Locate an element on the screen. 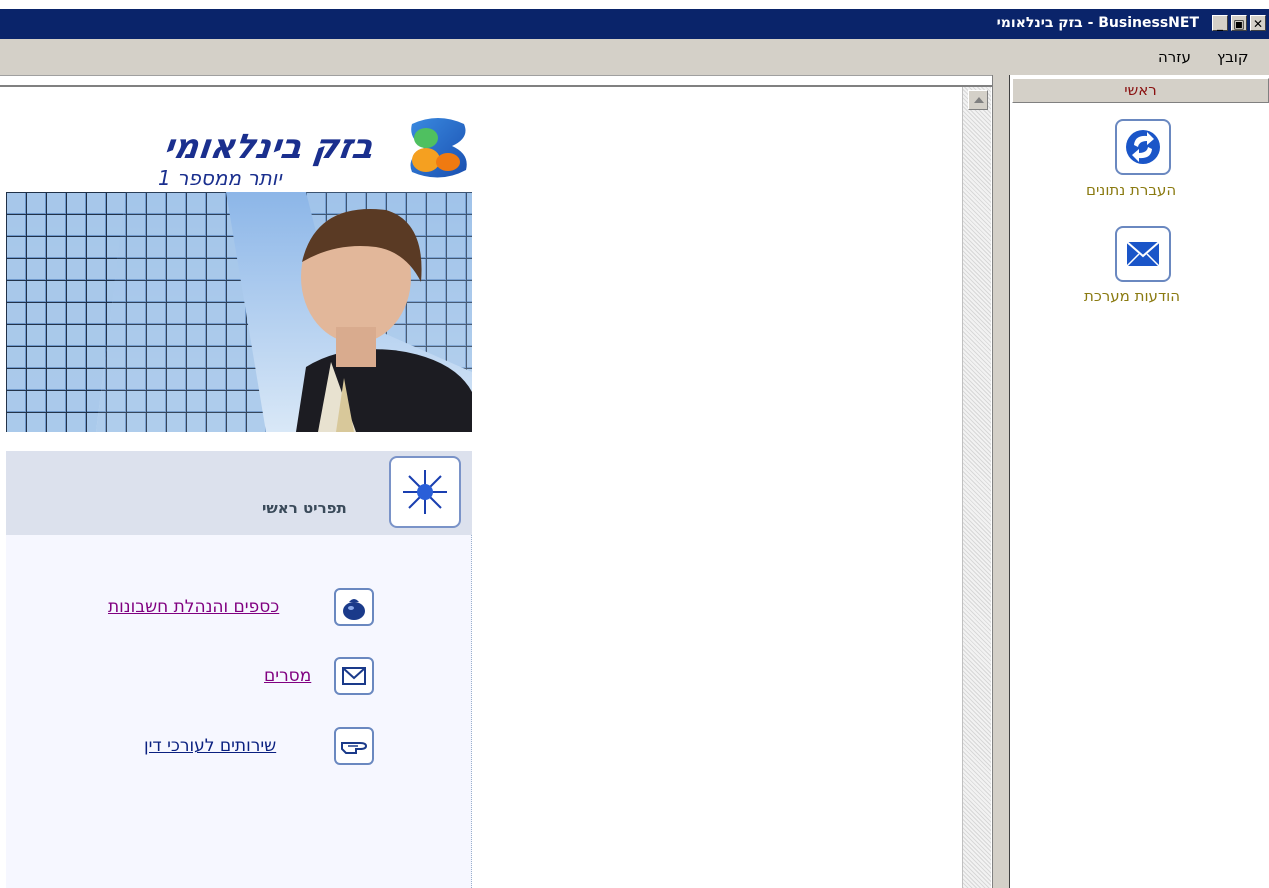  pane-splitter is located at coordinates (1001, 481).